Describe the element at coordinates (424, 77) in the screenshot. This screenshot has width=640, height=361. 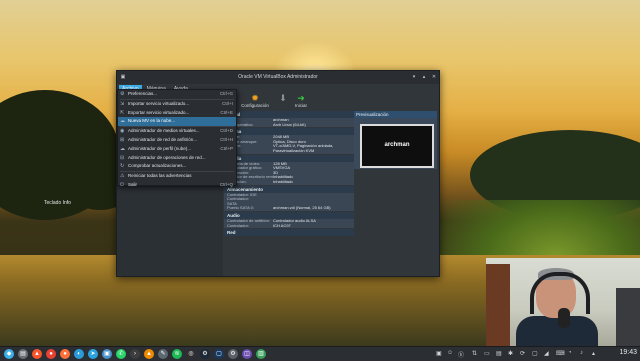
I see `maximize-icon: ▴` at that location.